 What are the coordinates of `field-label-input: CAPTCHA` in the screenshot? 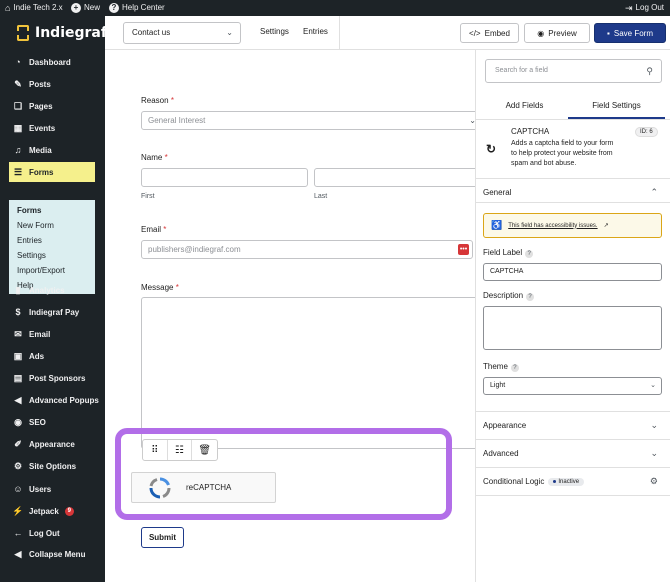 It's located at (572, 272).